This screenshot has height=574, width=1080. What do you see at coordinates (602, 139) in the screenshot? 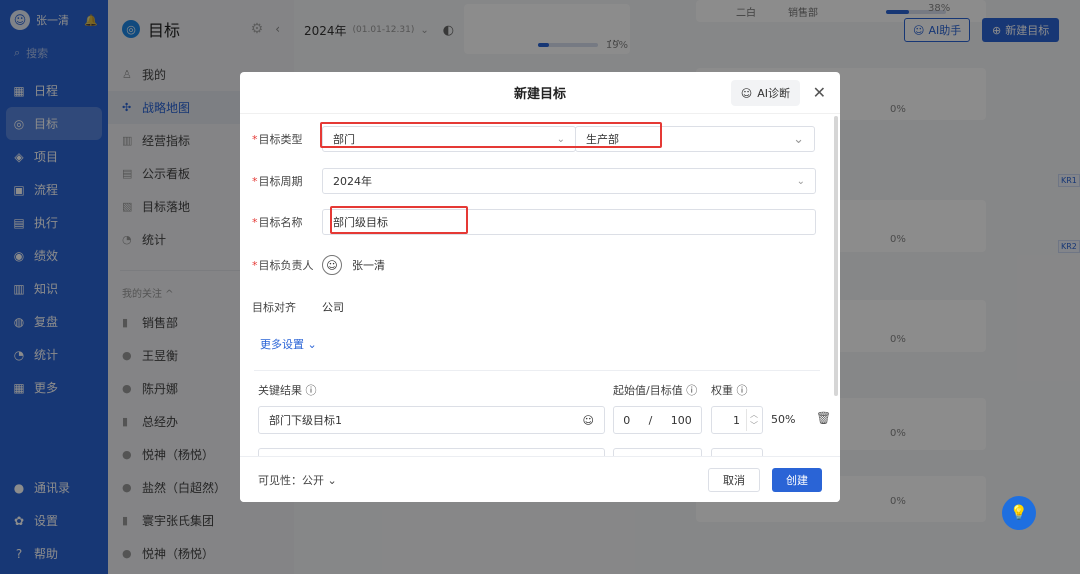
I see `department-value: 生产部` at bounding box center [602, 139].